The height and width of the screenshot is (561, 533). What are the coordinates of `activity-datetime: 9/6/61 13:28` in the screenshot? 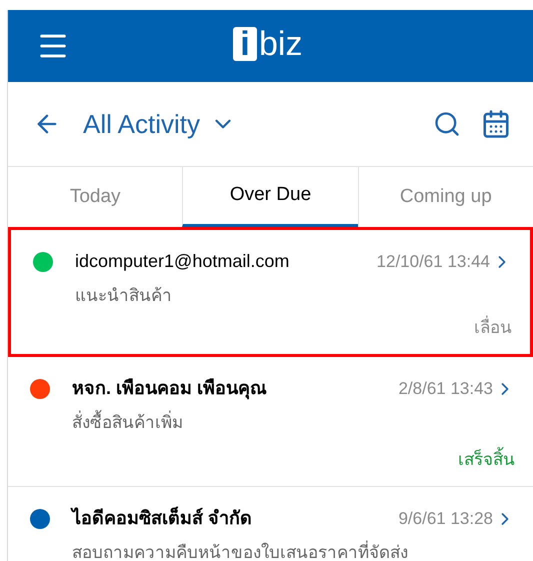 It's located at (445, 519).